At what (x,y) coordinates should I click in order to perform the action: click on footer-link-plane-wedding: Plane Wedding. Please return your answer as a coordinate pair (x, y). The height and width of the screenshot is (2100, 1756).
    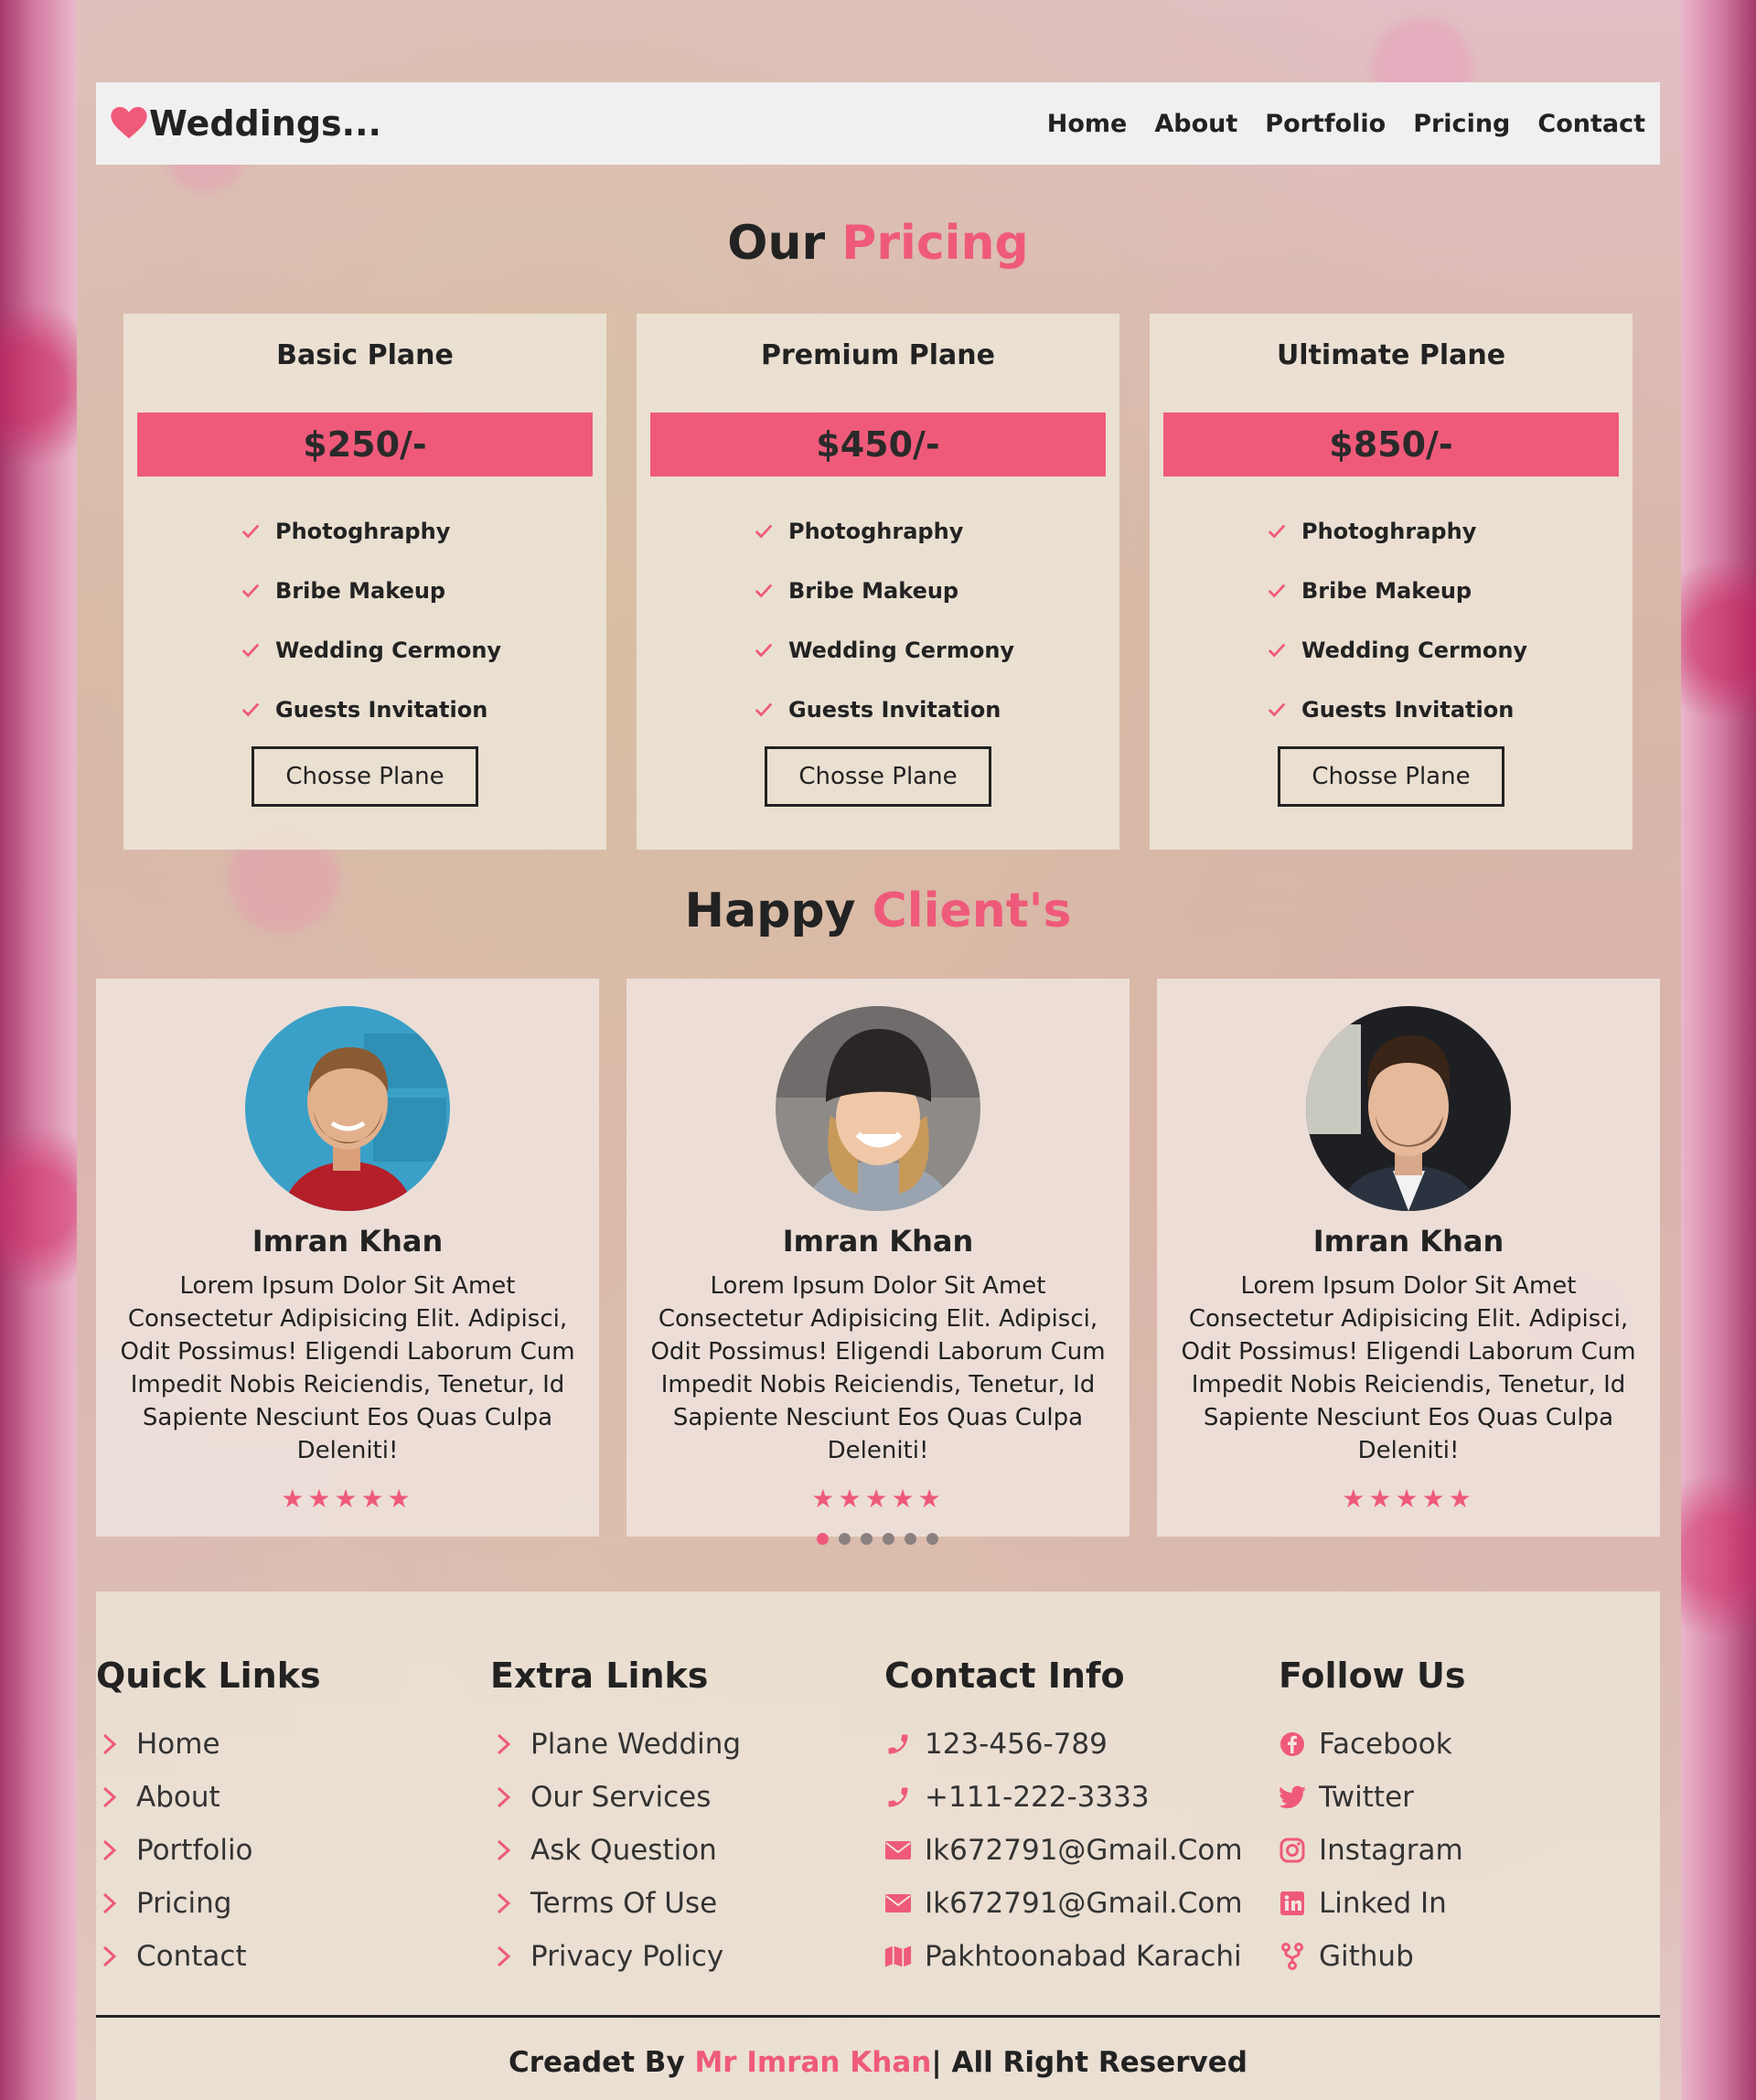
    Looking at the image, I should click on (615, 1744).